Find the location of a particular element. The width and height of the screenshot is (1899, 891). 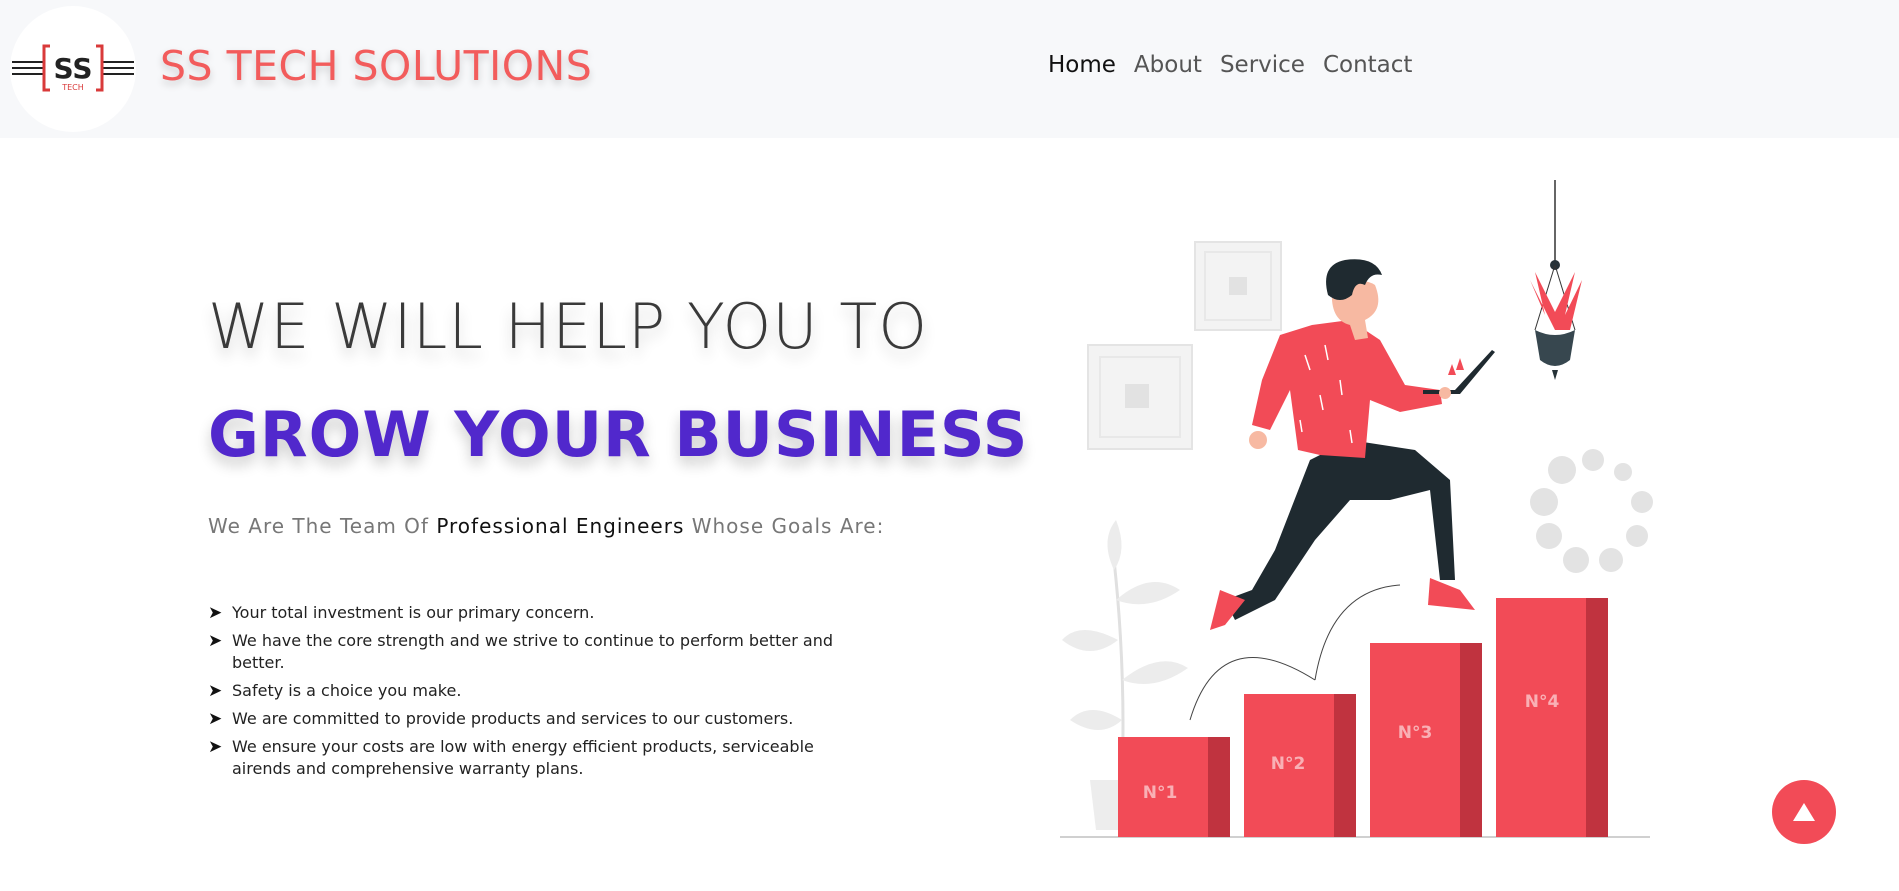

nav-about: About is located at coordinates (1168, 65).